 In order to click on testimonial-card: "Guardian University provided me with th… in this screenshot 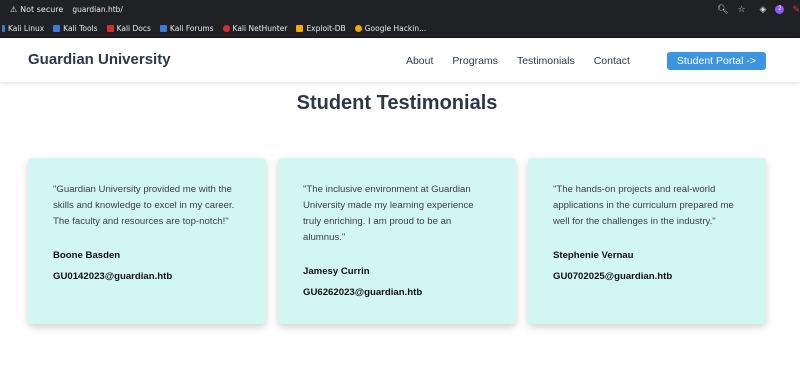, I will do `click(147, 241)`.